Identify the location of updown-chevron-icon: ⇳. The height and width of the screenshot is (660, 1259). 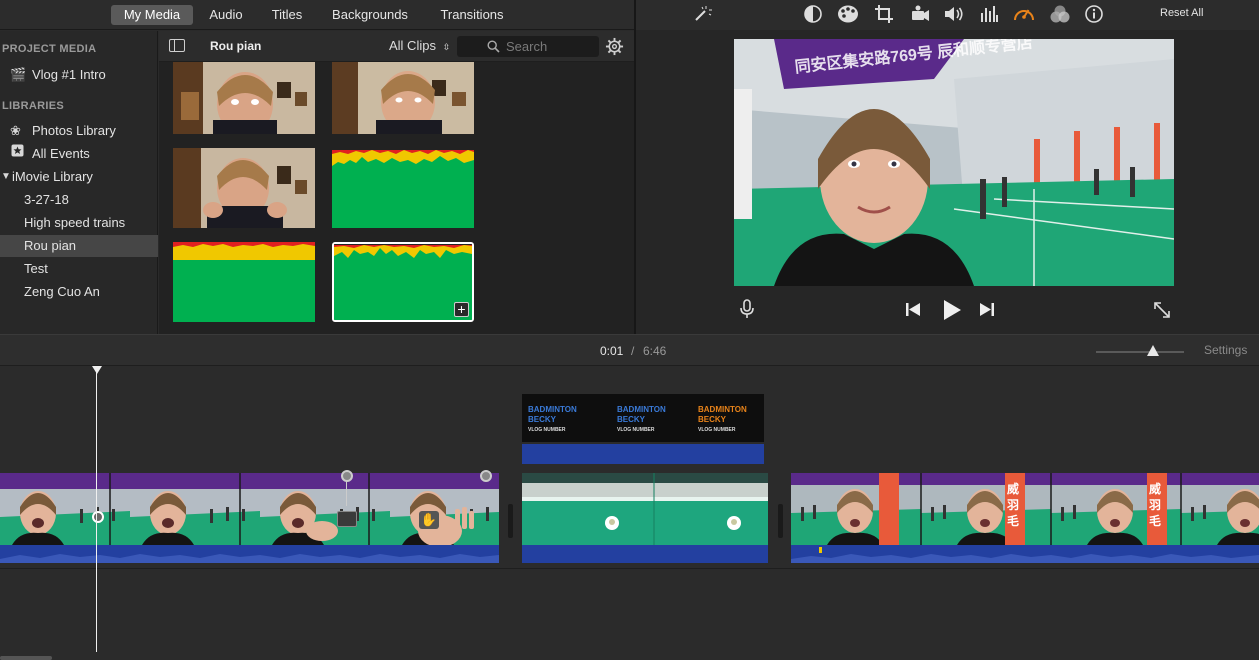
(446, 47).